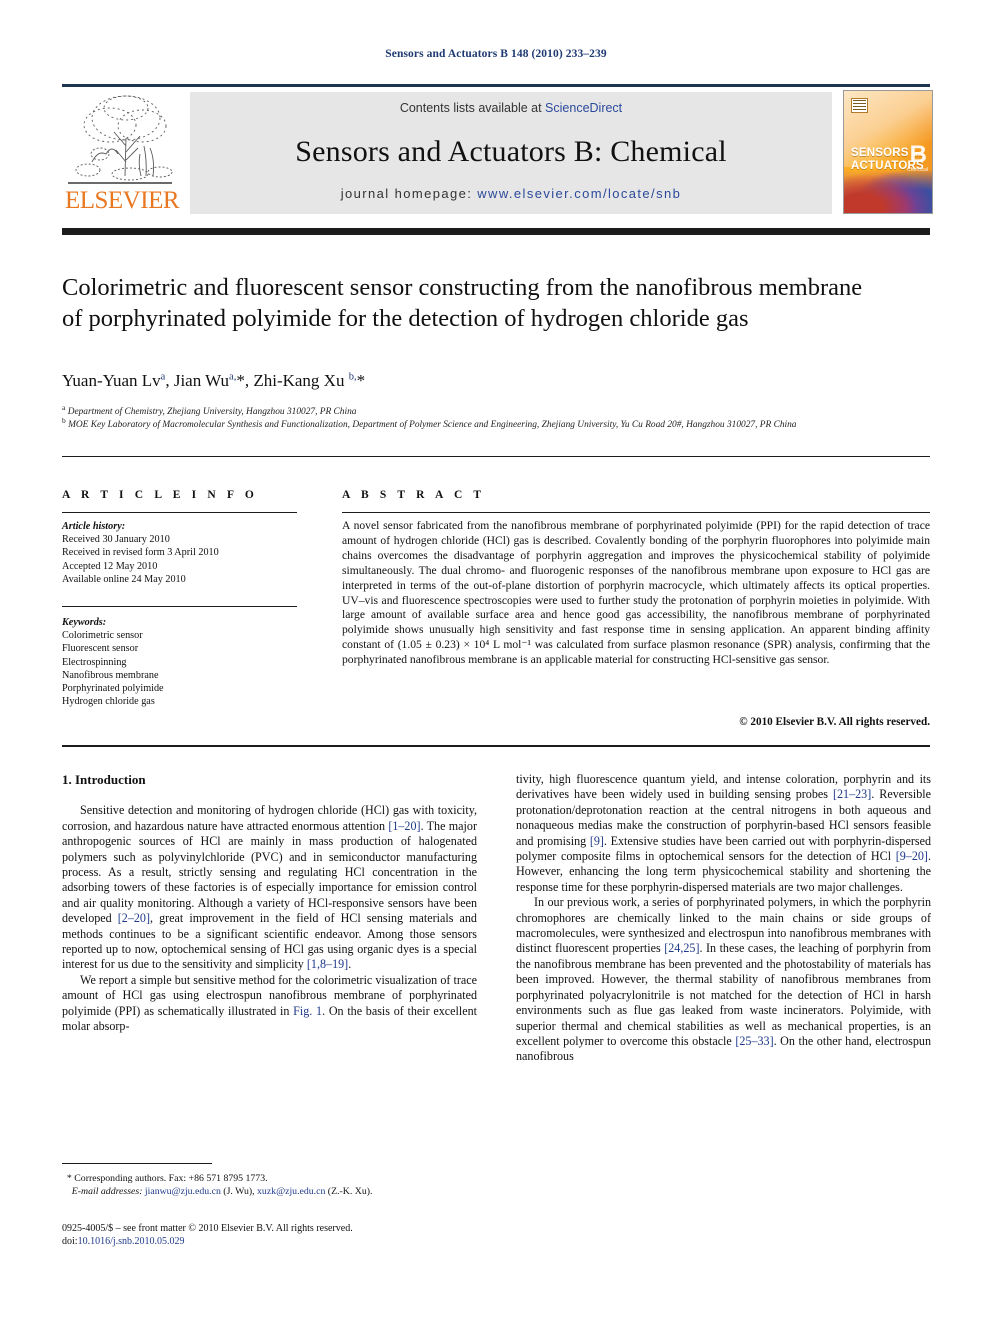 This screenshot has height=1323, width=992. Describe the element at coordinates (179, 606) in the screenshot. I see `keywords-rule` at that location.